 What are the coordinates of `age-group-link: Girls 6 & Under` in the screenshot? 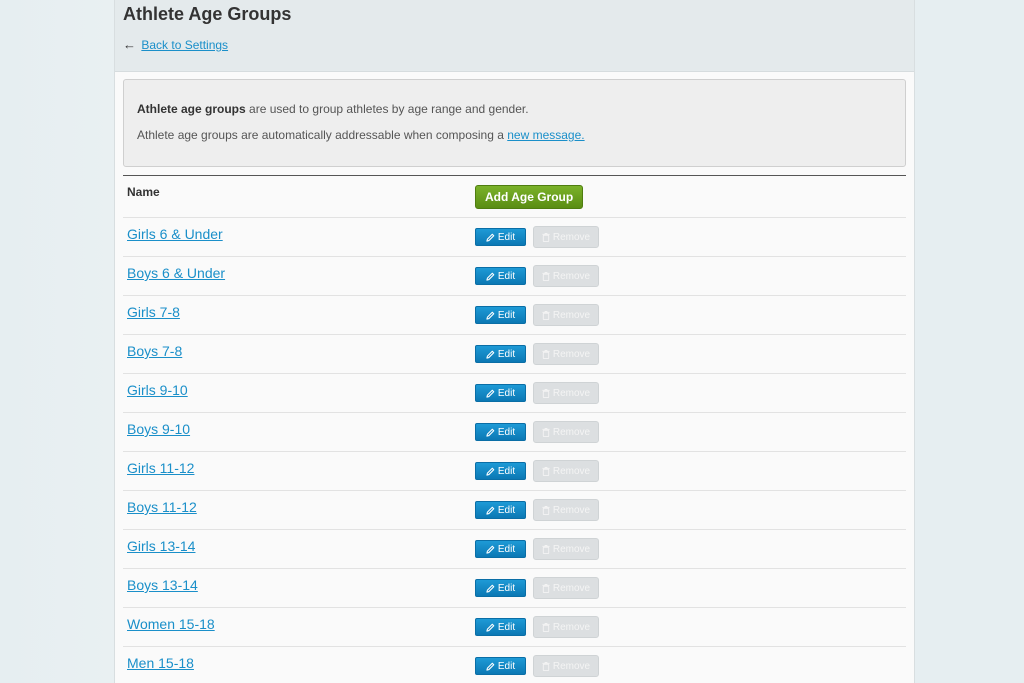 It's located at (175, 234).